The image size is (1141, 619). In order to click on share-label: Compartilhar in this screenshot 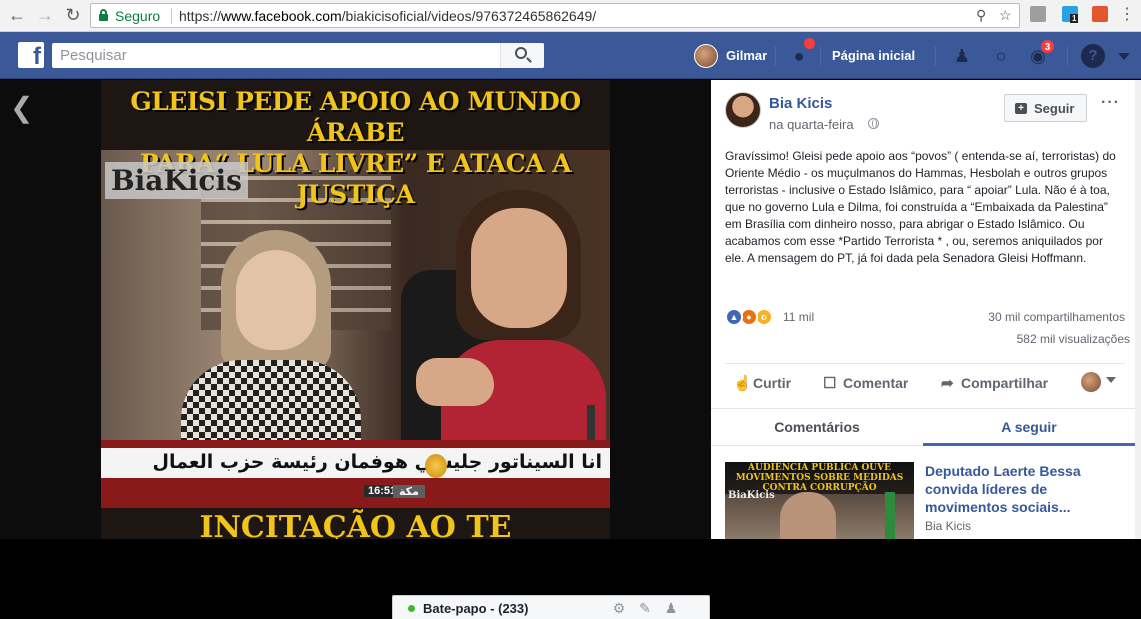, I will do `click(1005, 383)`.